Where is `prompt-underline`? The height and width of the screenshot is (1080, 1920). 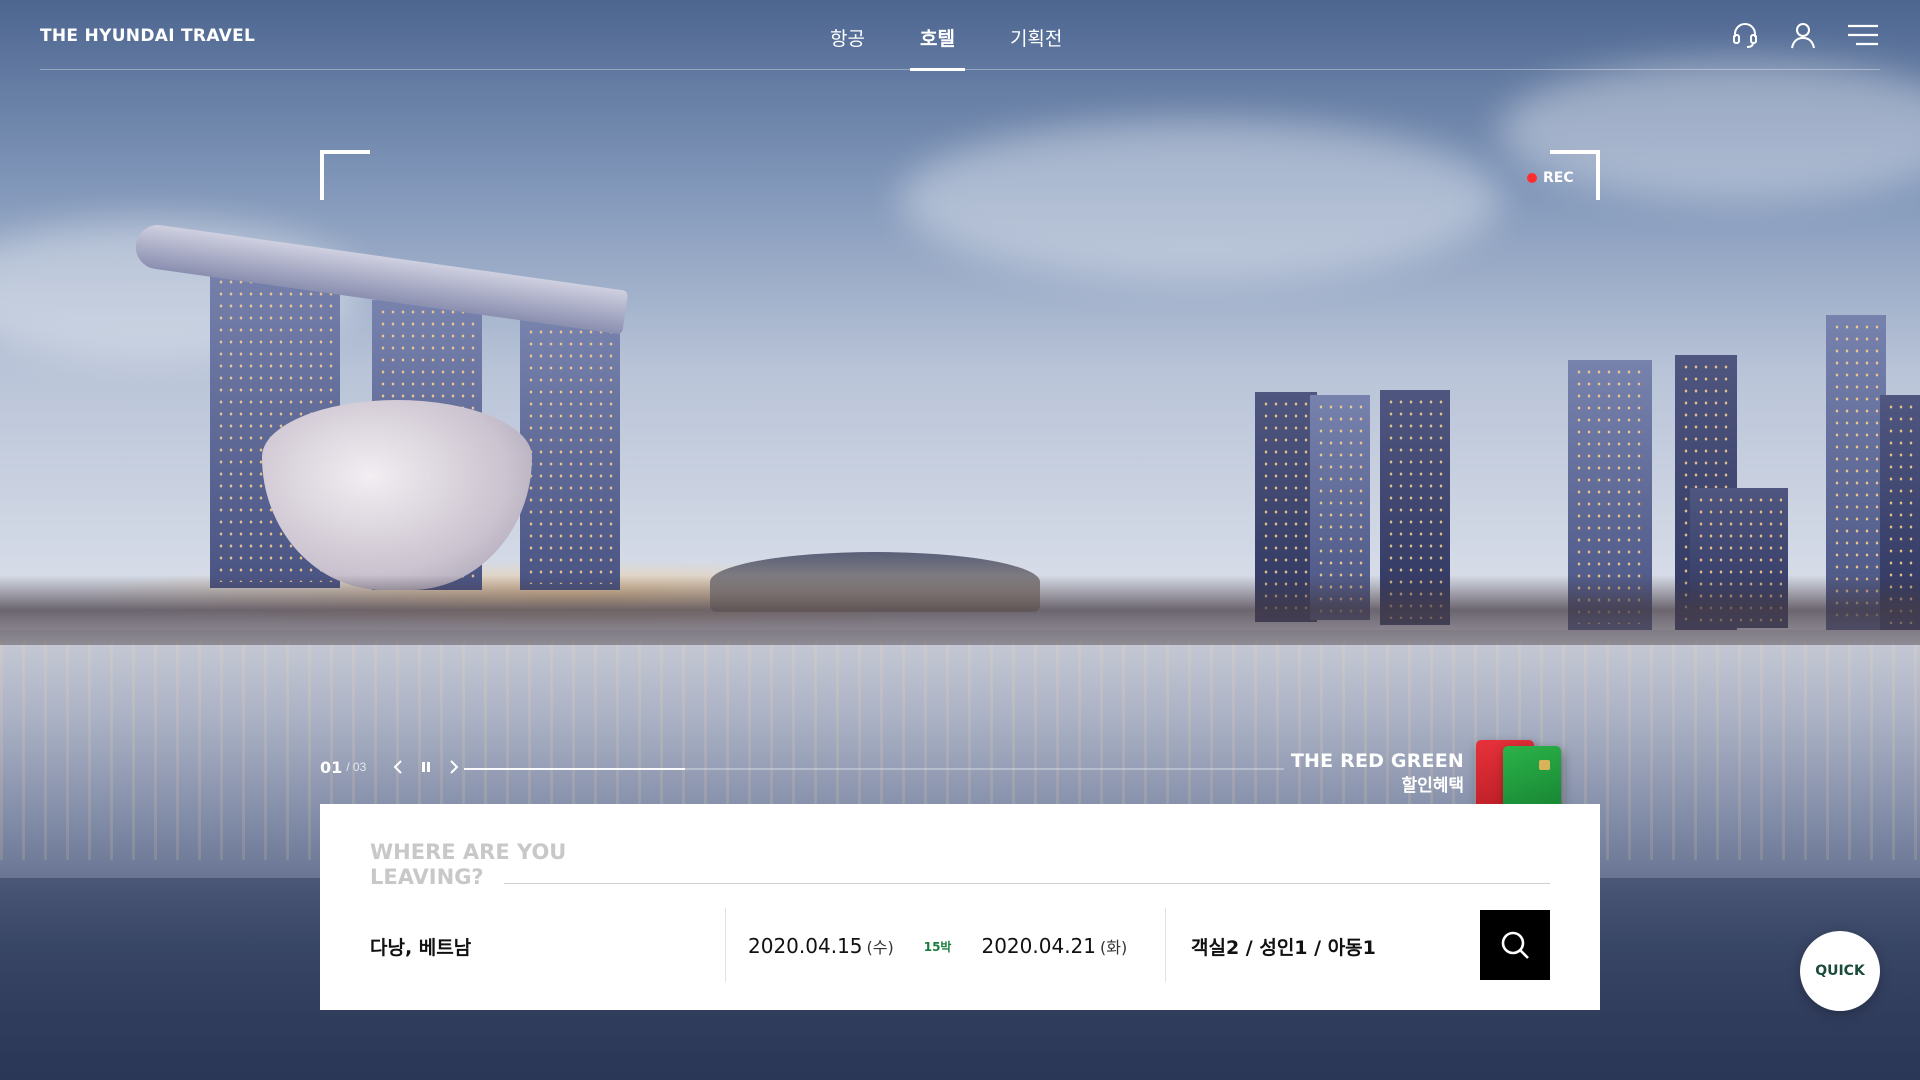 prompt-underline is located at coordinates (1027, 883).